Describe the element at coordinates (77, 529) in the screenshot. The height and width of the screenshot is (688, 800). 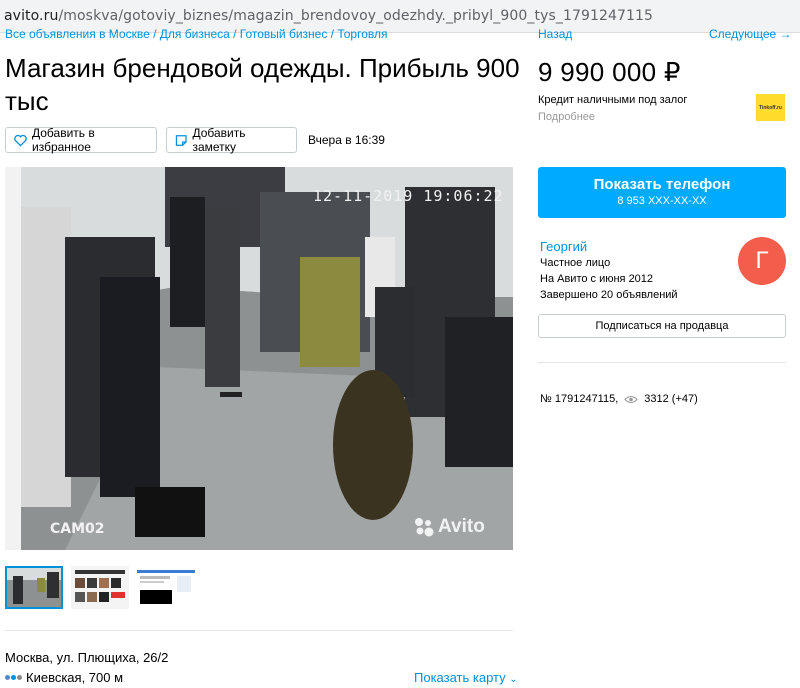
I see `camera-id: CAM02` at that location.